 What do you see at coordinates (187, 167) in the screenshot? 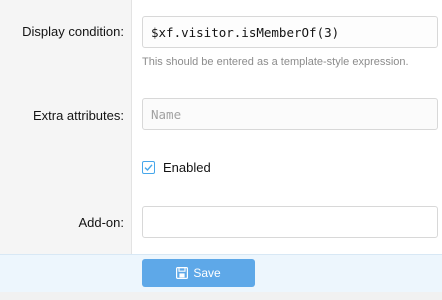
I see `enabled-label: Enabled` at bounding box center [187, 167].